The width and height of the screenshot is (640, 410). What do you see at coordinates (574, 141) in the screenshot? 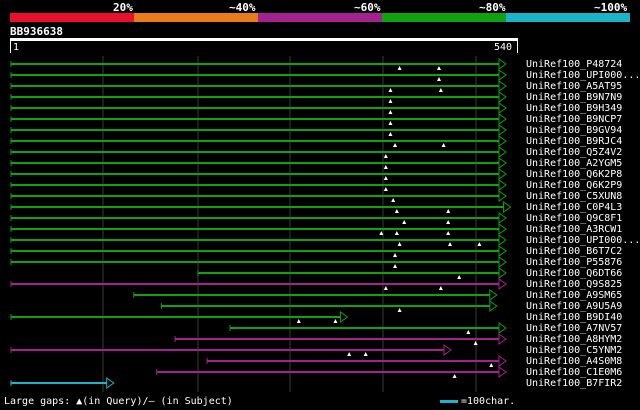
I see `hit-name: UniRef100_B9RJC4` at bounding box center [574, 141].